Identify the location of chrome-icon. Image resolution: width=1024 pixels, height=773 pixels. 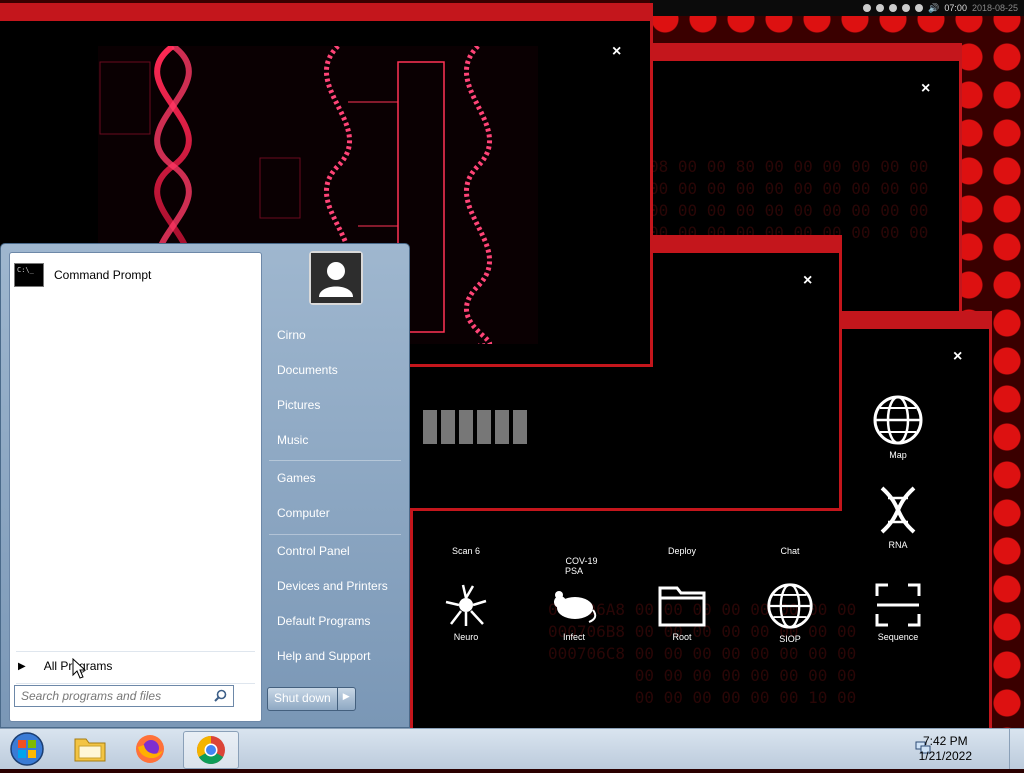
(211, 750).